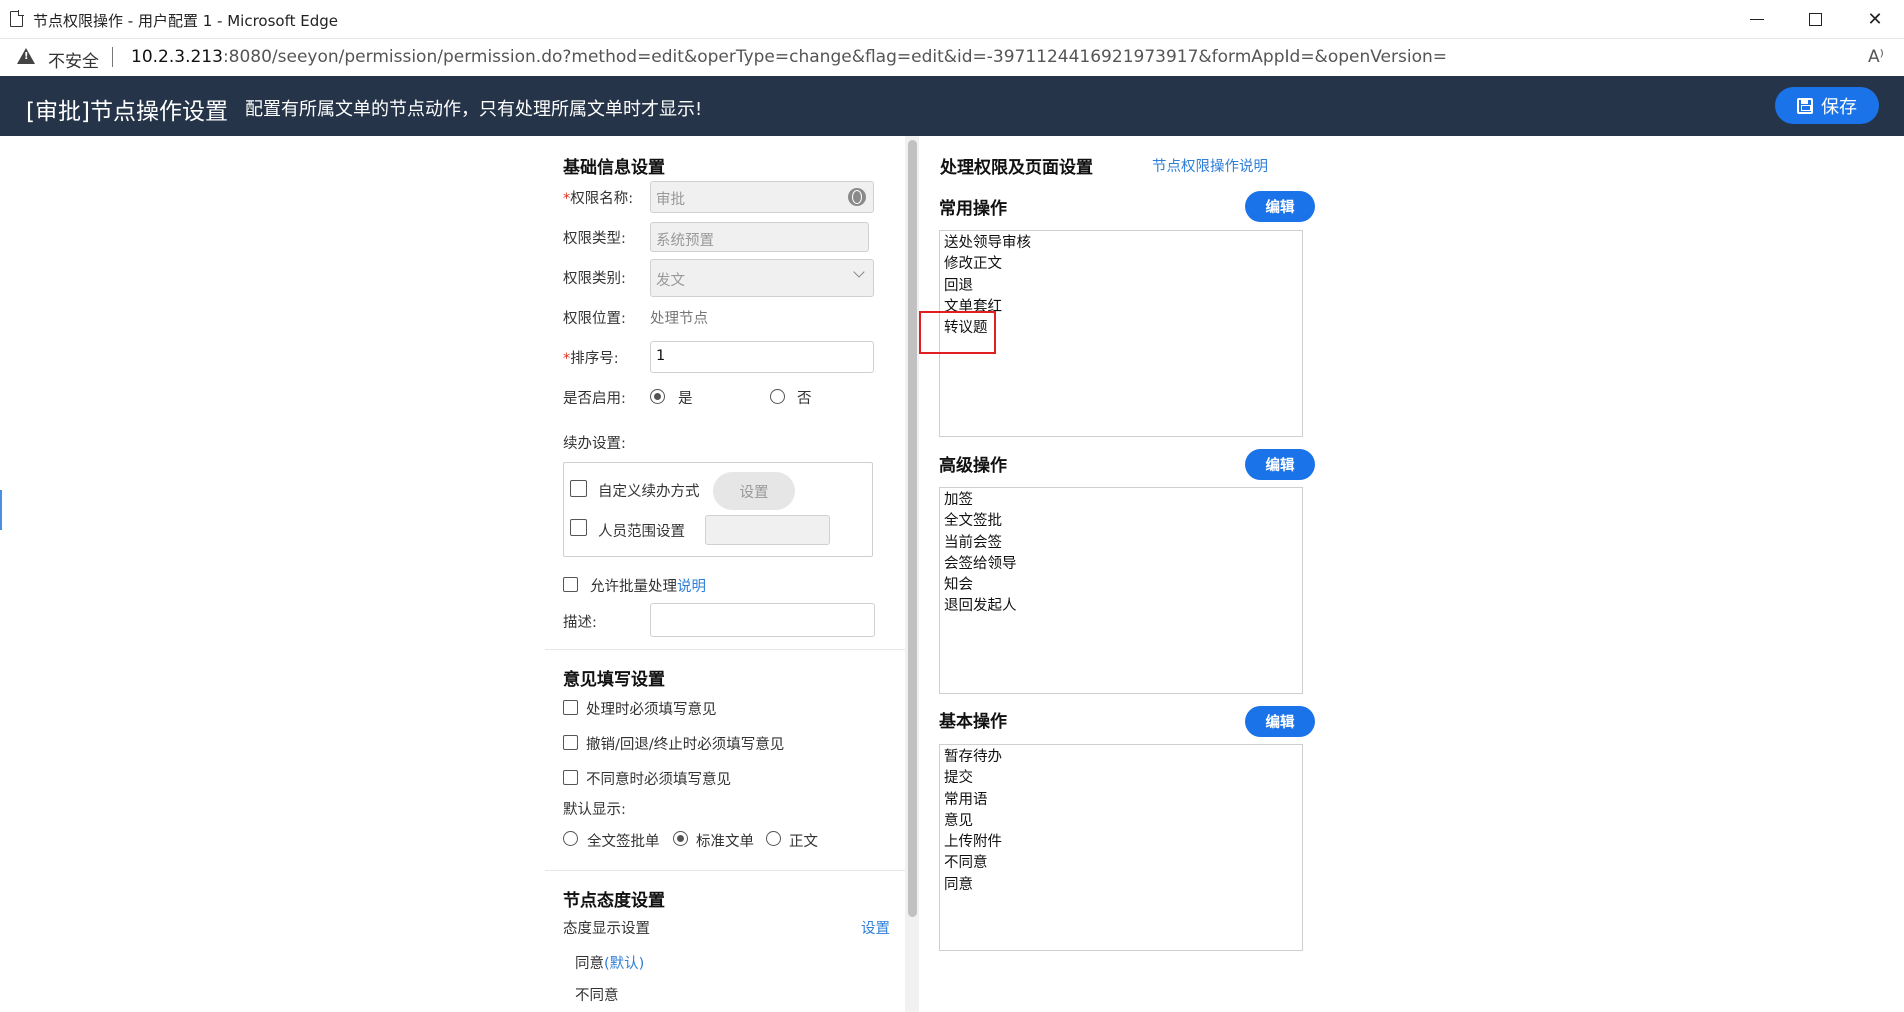  I want to click on window-title: 节点权限操作 - 用户配置 1 - Microsoft Edge, so click(185, 21).